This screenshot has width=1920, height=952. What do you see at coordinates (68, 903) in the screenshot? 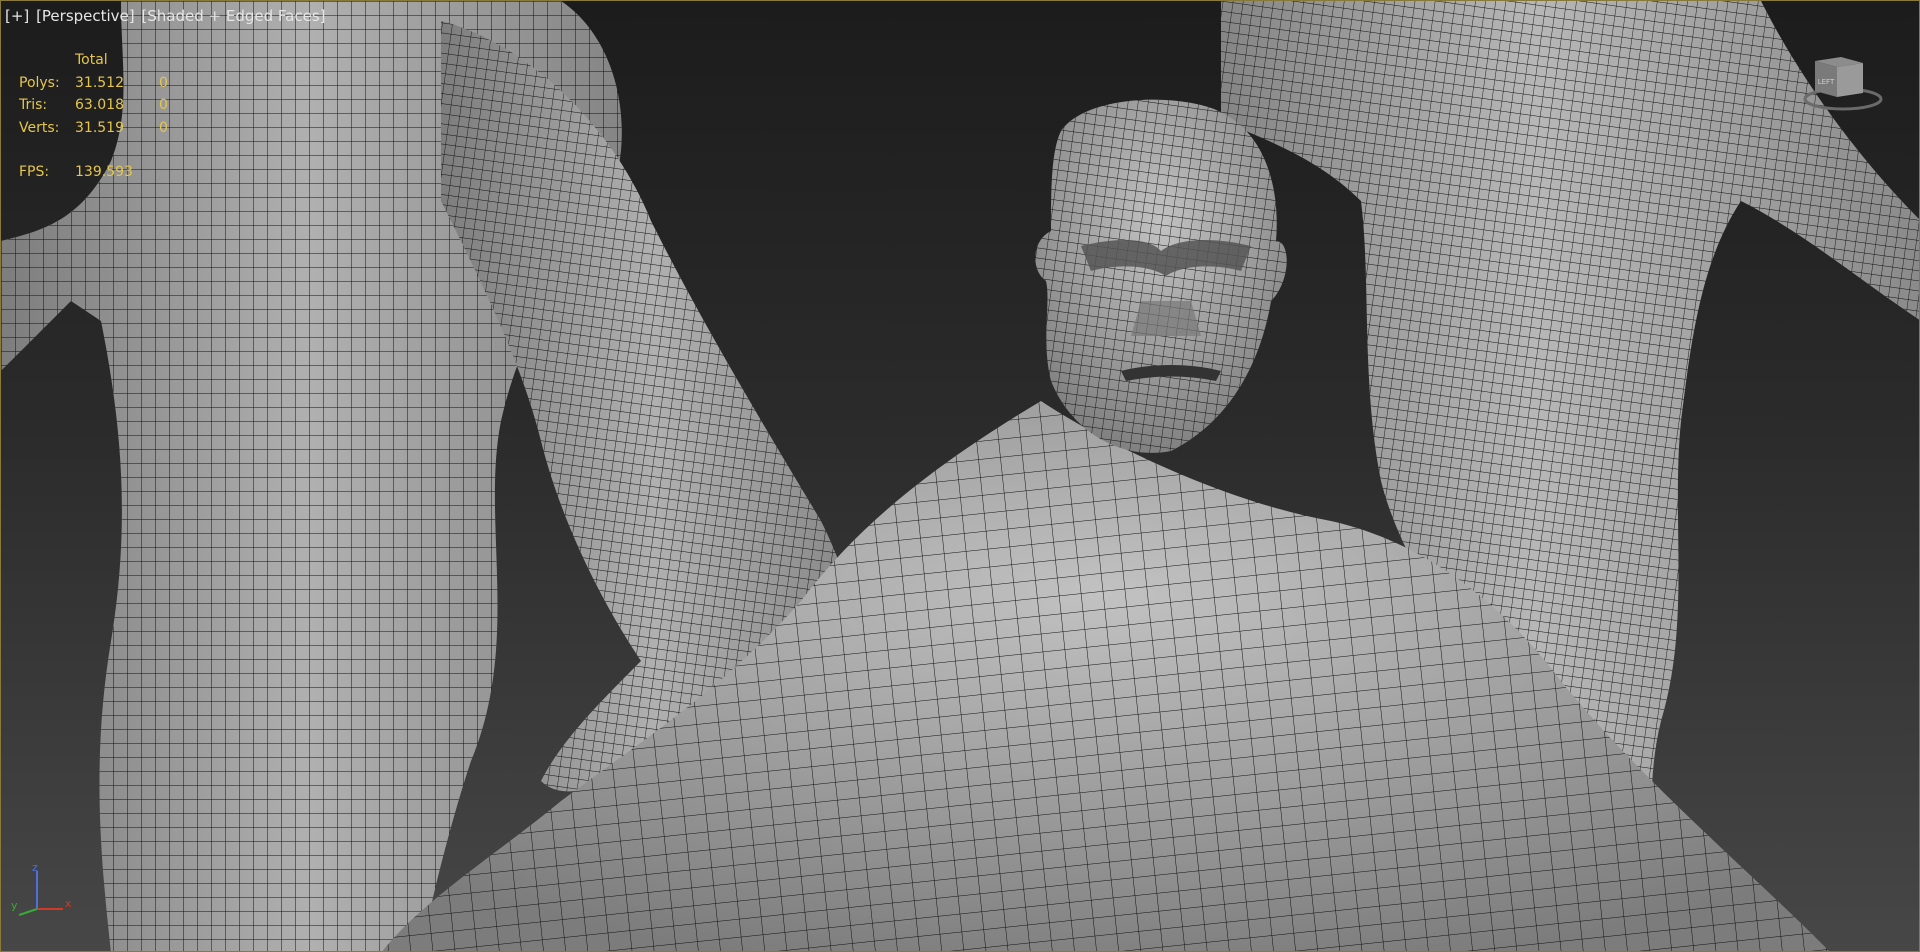
I see `axis-x-label: x` at bounding box center [68, 903].